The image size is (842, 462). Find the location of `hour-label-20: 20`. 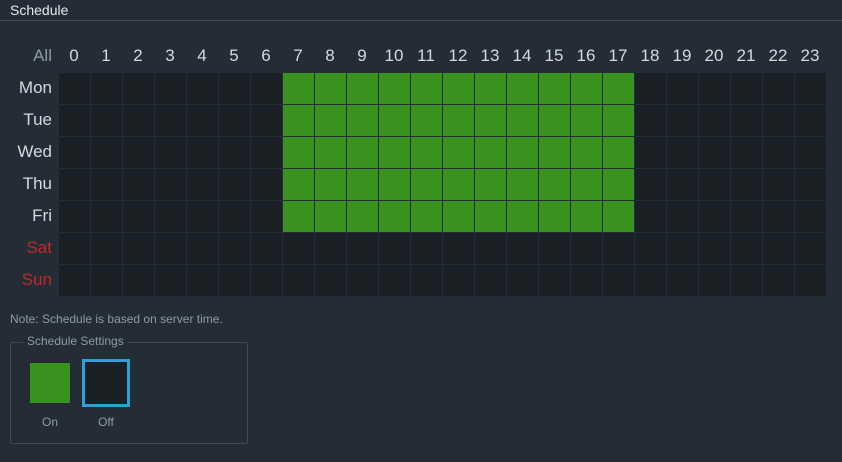

hour-label-20: 20 is located at coordinates (714, 56).